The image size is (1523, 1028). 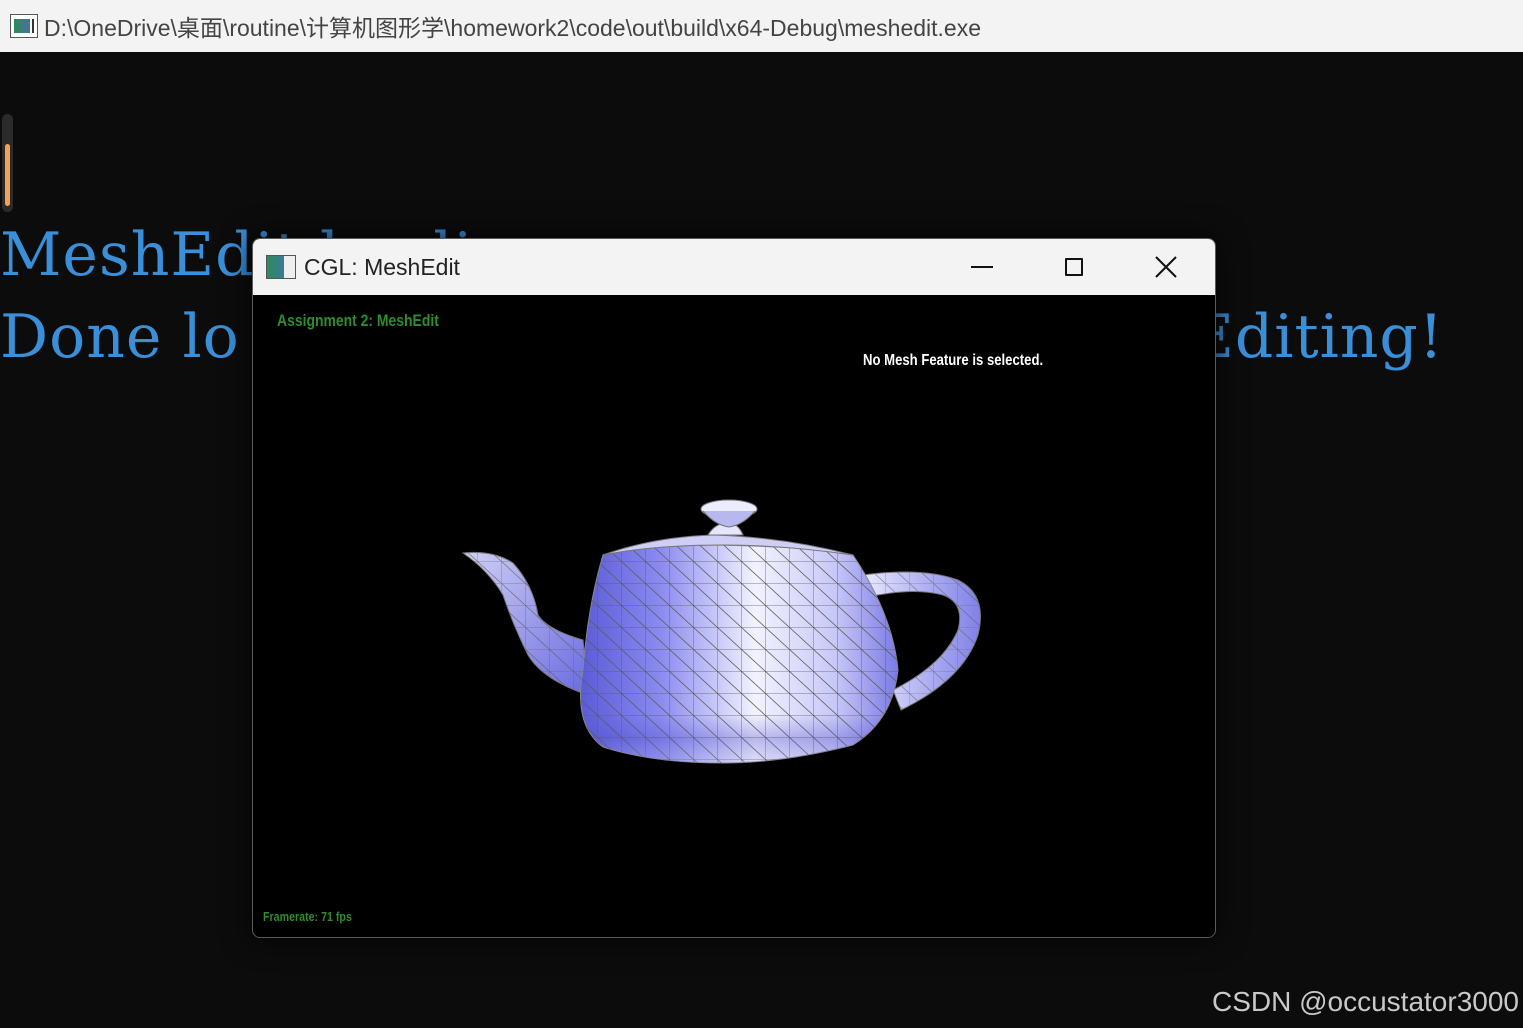 I want to click on console-scrollbar, so click(x=7, y=163).